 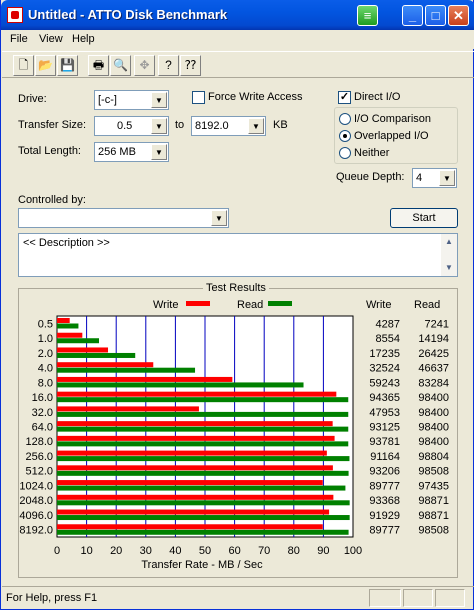 I want to click on print-icon: 🖶, so click(x=98, y=65).